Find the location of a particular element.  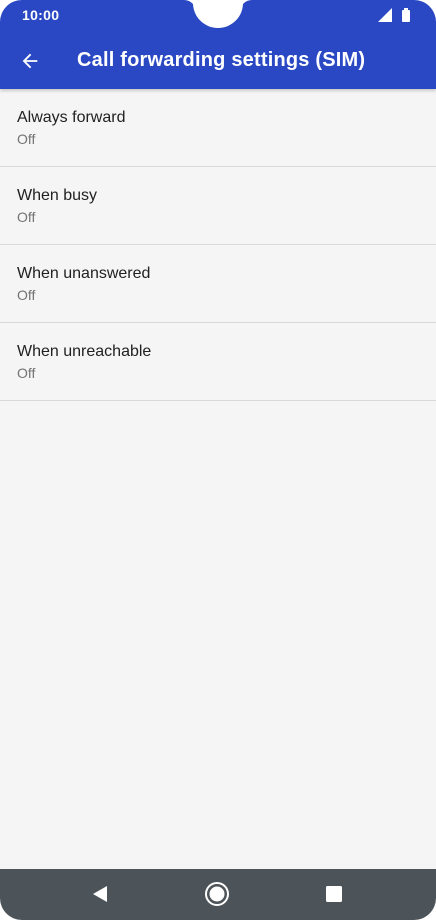

nav-recents-icon is located at coordinates (334, 894).